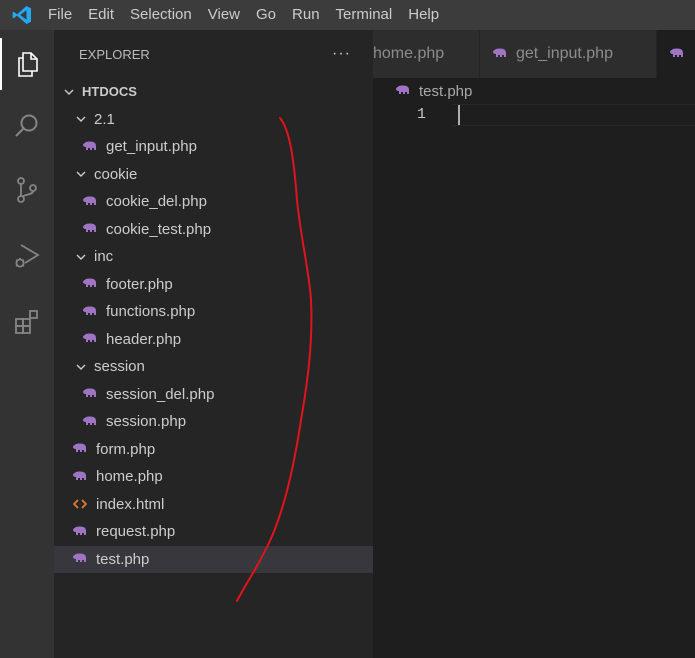 This screenshot has height=658, width=695. Describe the element at coordinates (213, 532) in the screenshot. I see `file-request-php: request.php` at that location.